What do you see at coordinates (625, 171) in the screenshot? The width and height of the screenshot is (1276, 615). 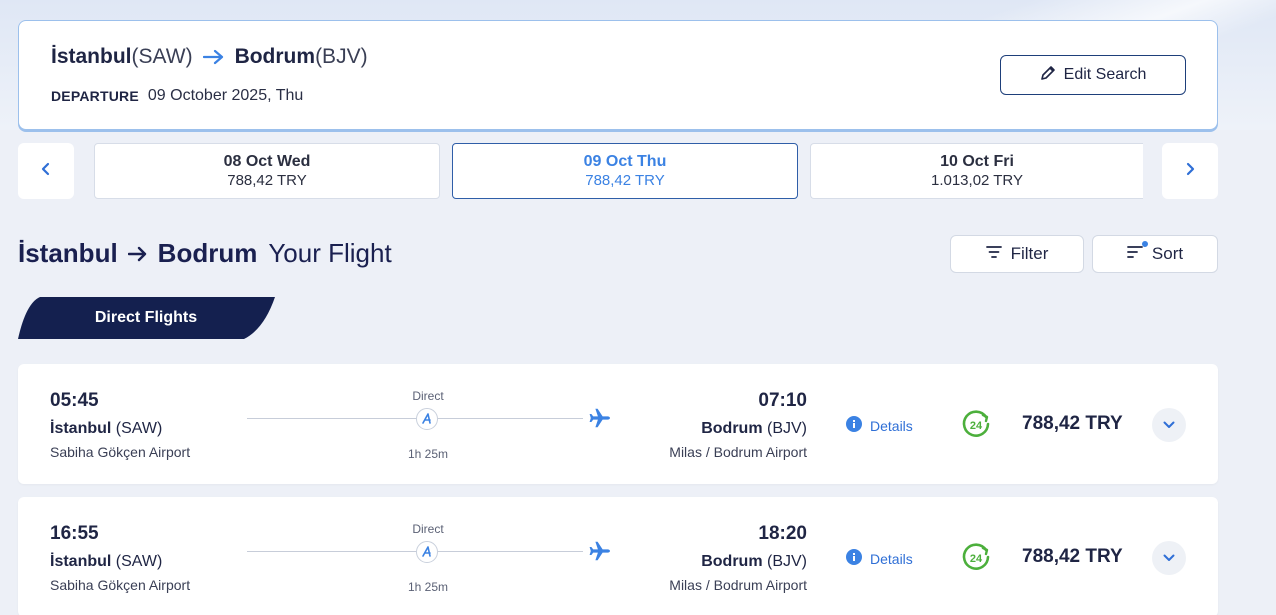 I see `date-option-09-oct: 09 Oct Thu 788,42 TRY` at bounding box center [625, 171].